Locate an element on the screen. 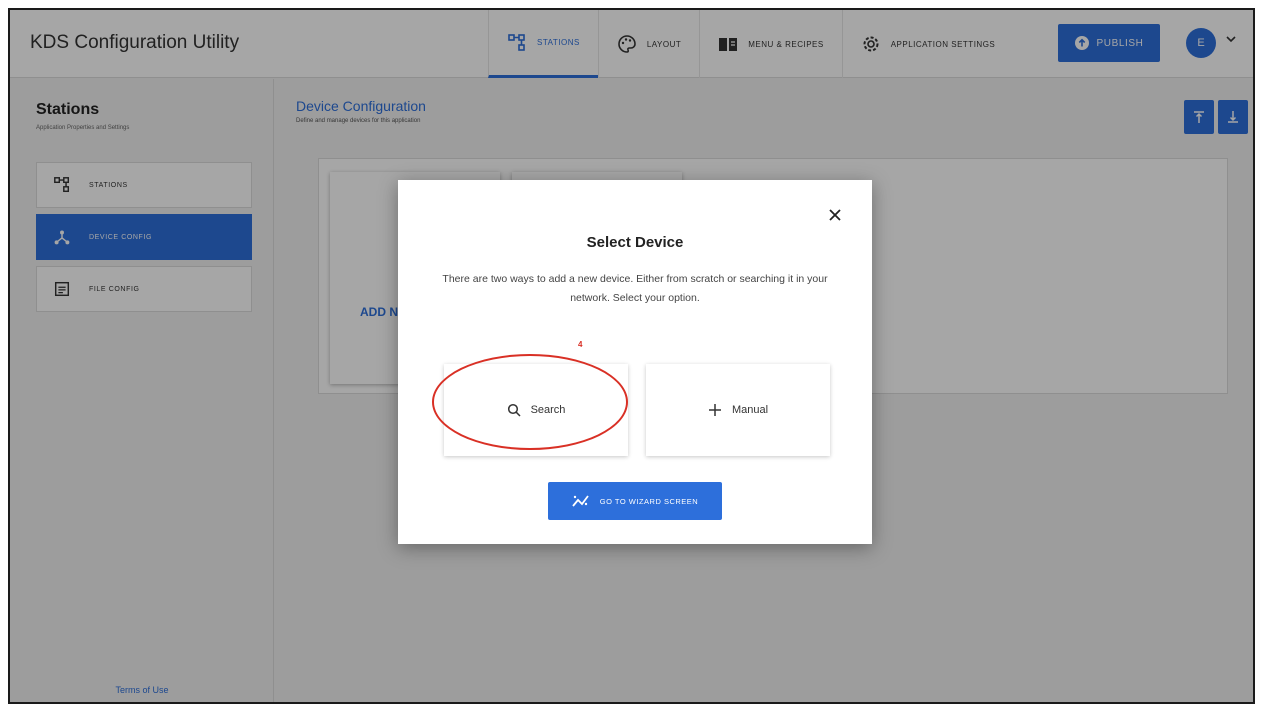 This screenshot has width=1263, height=706. dialog-title: Select Device is located at coordinates (635, 242).